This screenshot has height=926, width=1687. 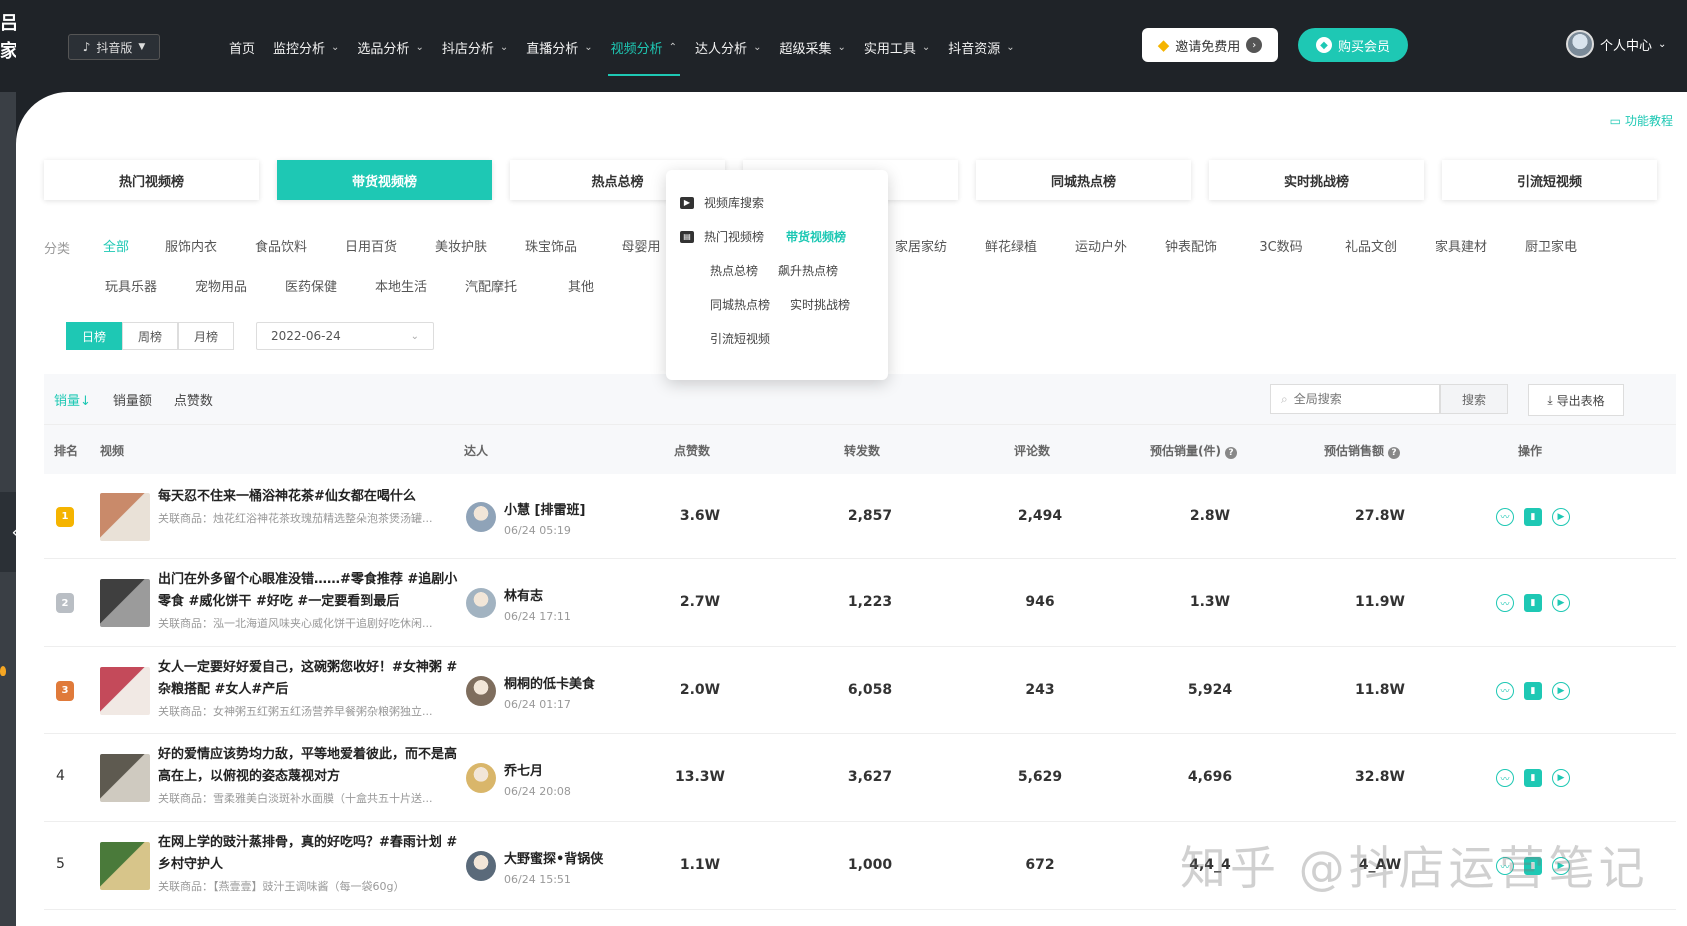 I want to click on dropdown-item-6: 实时挑战榜, so click(x=820, y=304).